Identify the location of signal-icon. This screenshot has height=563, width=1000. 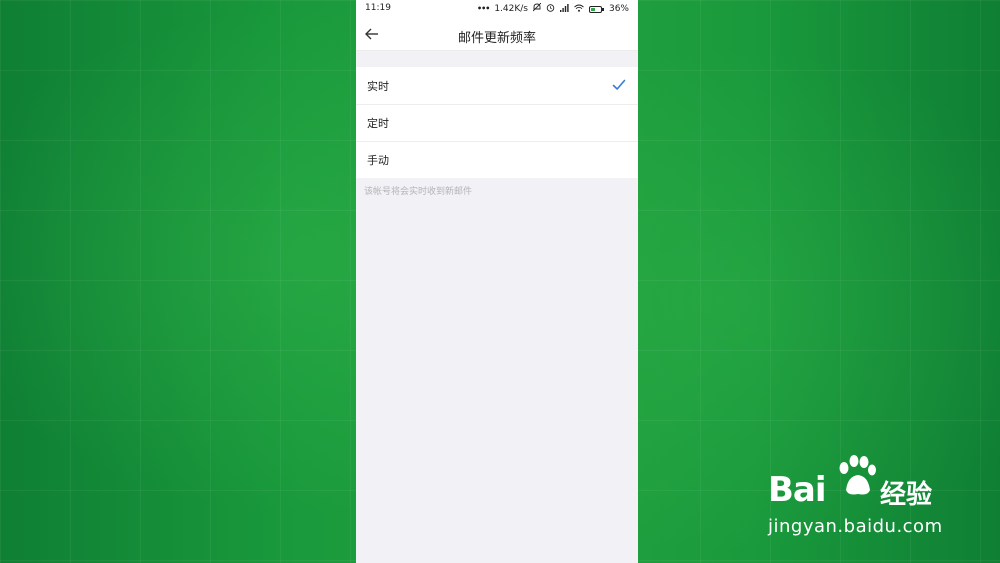
(564, 9).